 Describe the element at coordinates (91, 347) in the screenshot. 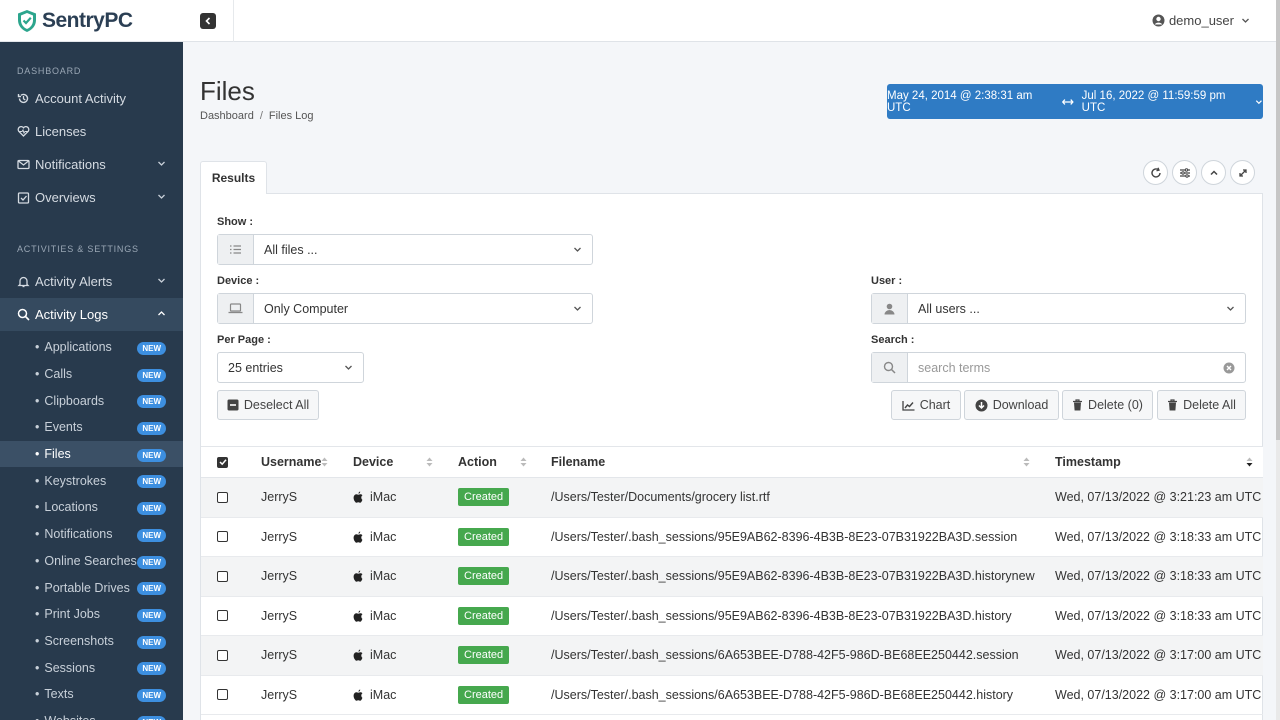

I see `sidebar-subitem-applications: • Applications NEW` at that location.